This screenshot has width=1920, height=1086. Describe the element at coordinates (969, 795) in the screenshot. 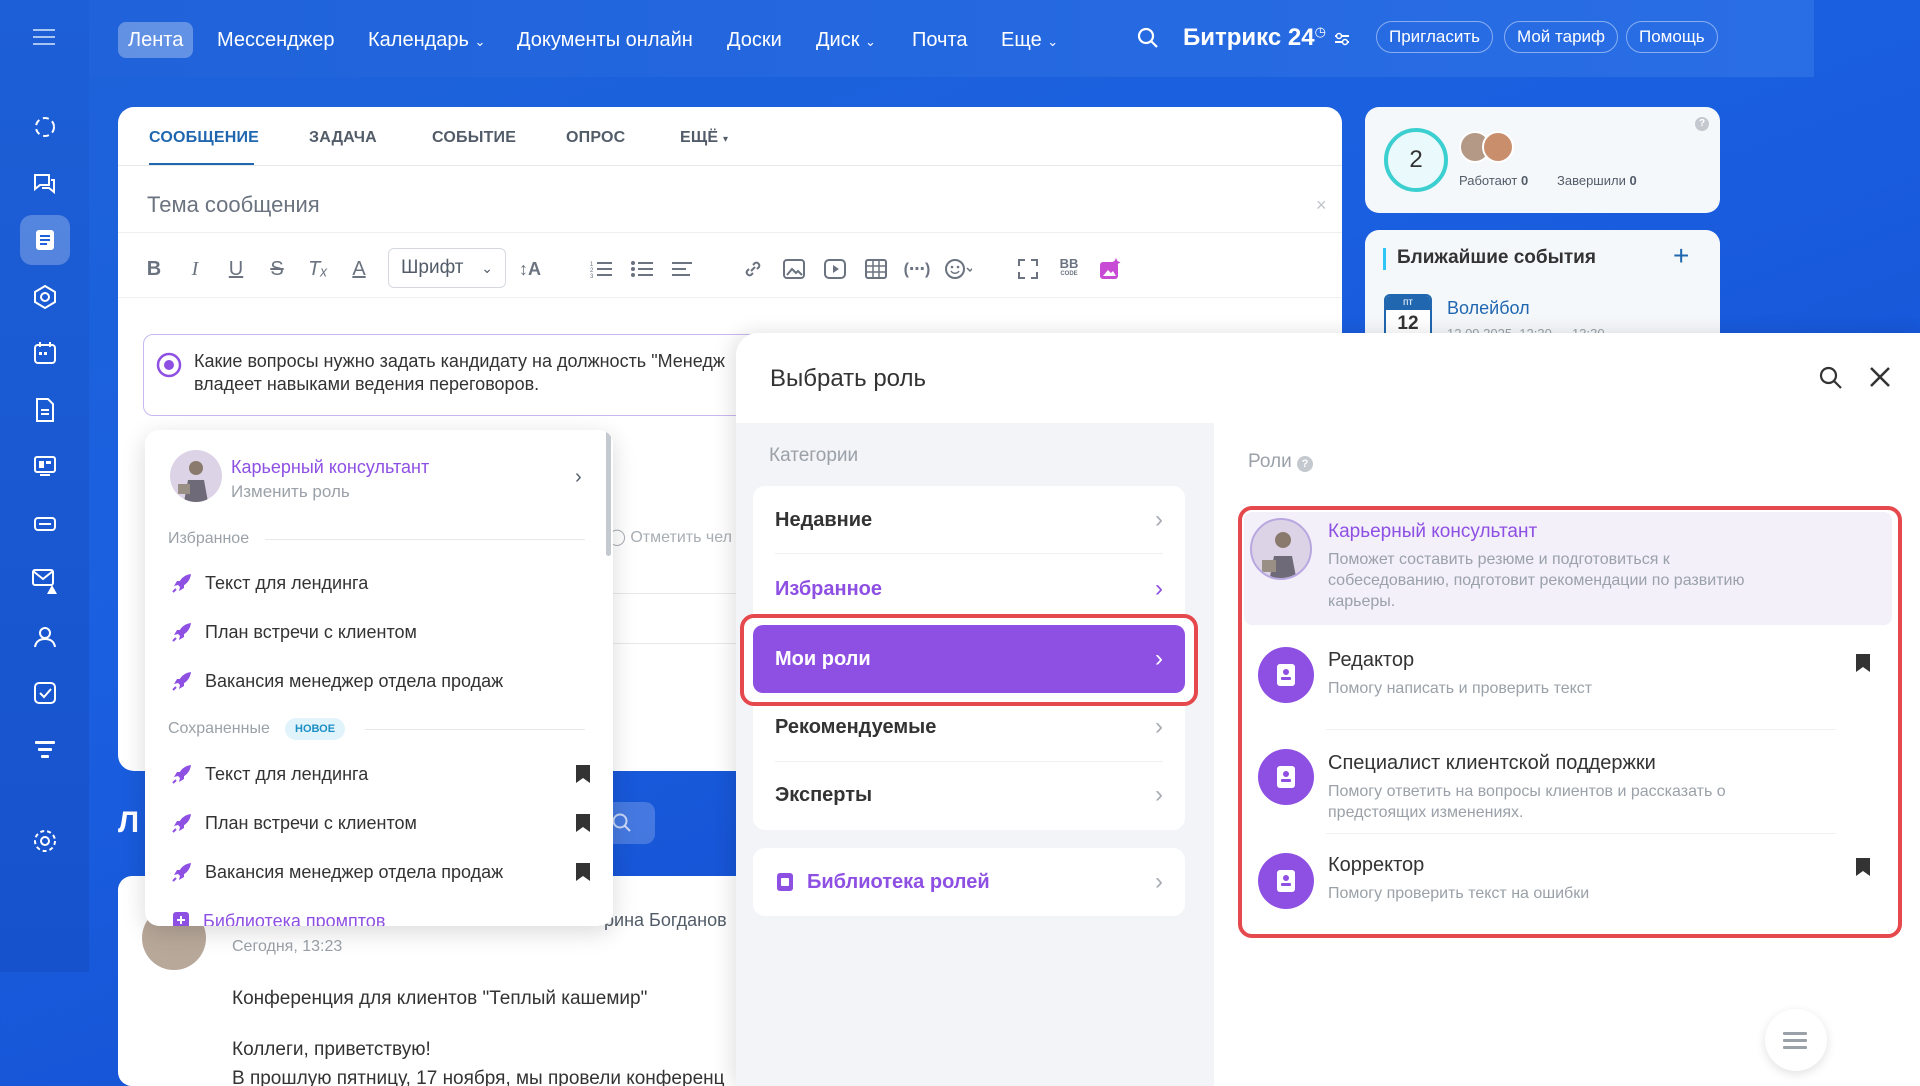

I see `category-experts: Эксперты ›` at that location.